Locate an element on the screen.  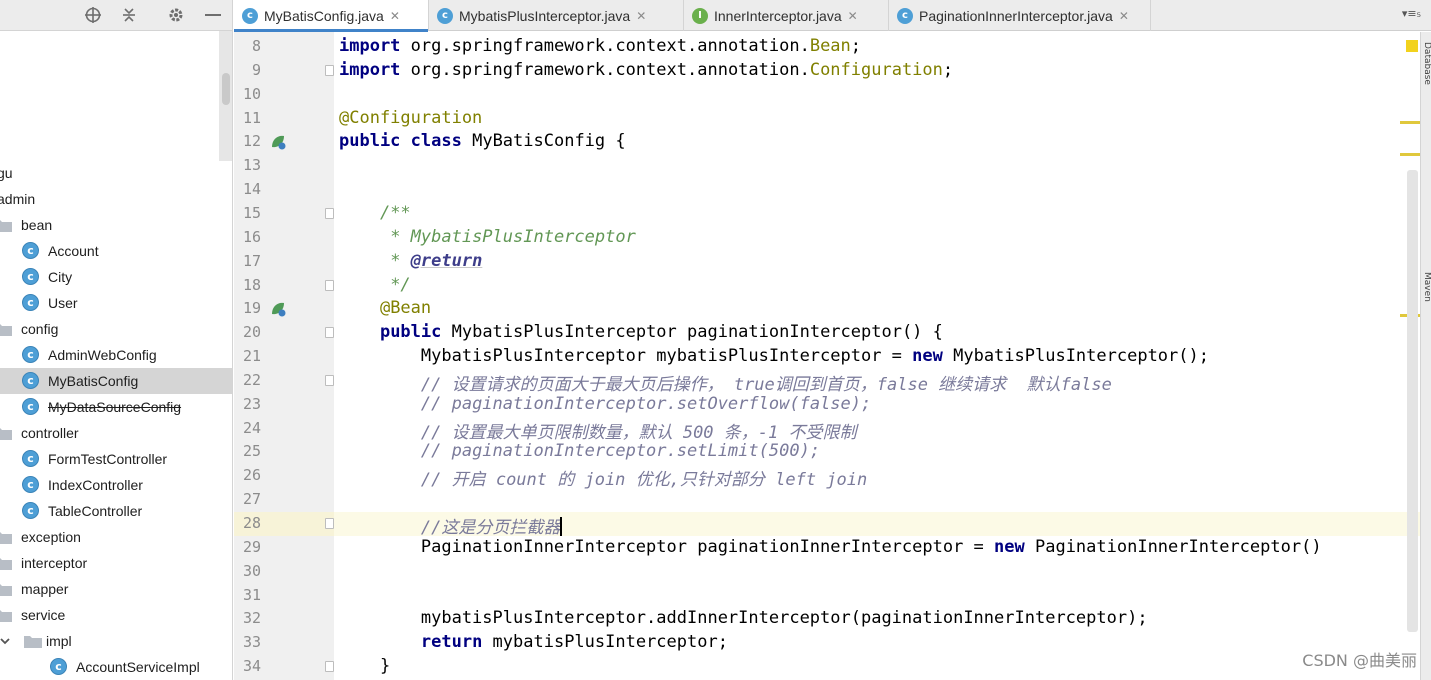
code-text: //这是分页拦截器 is located at coordinates (451, 525).